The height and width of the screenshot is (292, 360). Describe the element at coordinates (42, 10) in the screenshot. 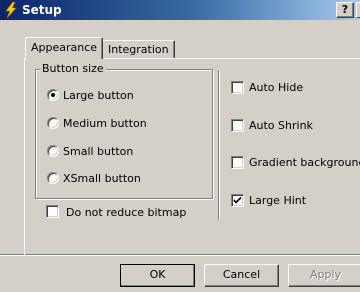

I see `window-title: Setup` at that location.